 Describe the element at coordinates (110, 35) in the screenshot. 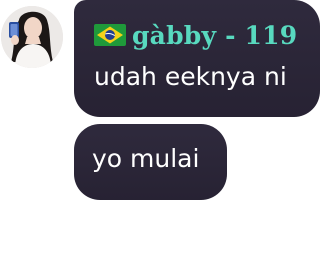

I see `brazil-flag-icon` at that location.